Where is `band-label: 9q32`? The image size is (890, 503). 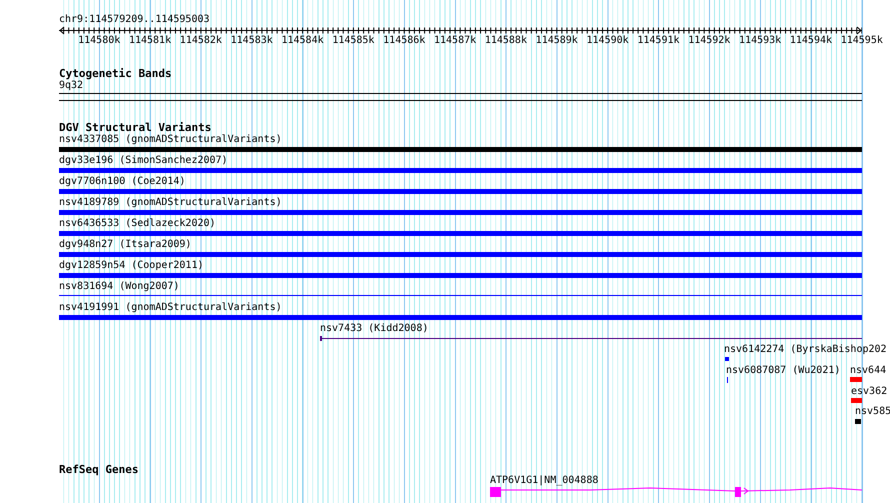
band-label: 9q32 is located at coordinates (71, 86).